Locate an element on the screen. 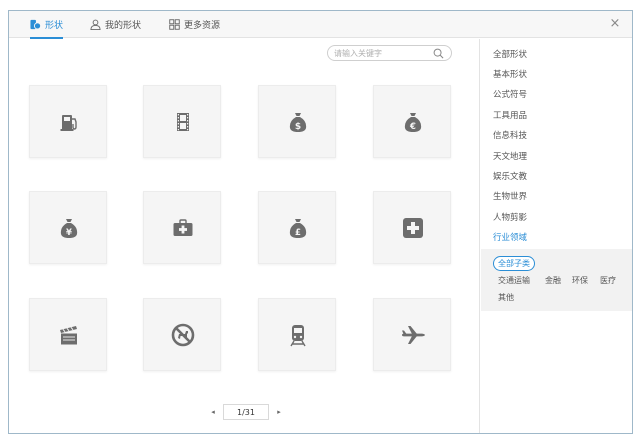 This screenshot has width=640, height=437. airplane-icon is located at coordinates (413, 335).